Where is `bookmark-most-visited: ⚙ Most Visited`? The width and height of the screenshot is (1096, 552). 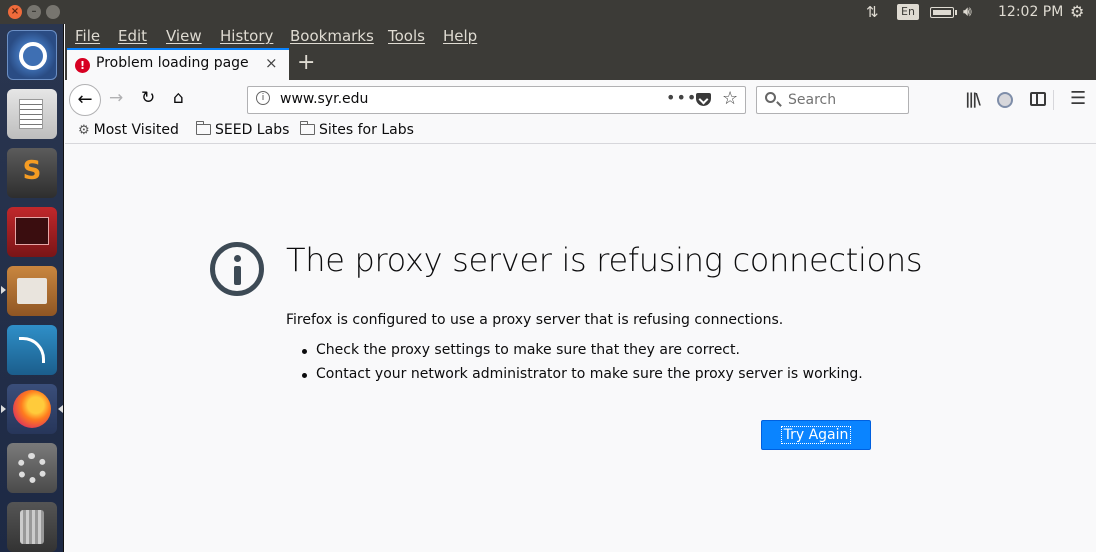 bookmark-most-visited: ⚙ Most Visited is located at coordinates (128, 130).